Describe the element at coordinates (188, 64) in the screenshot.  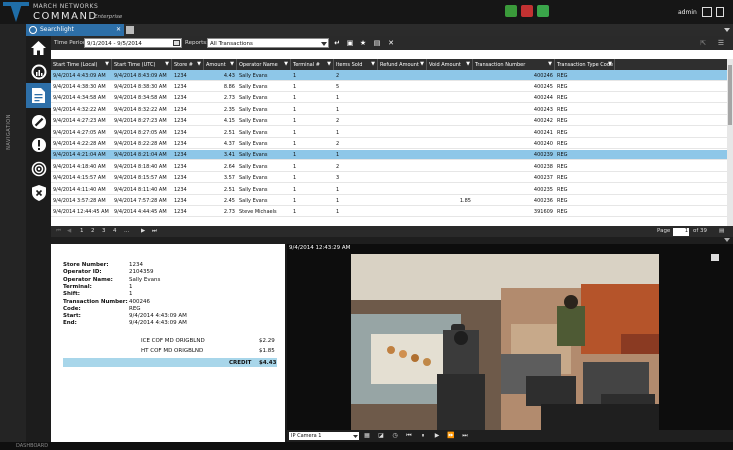
I see `column-header: Store # ▼` at that location.